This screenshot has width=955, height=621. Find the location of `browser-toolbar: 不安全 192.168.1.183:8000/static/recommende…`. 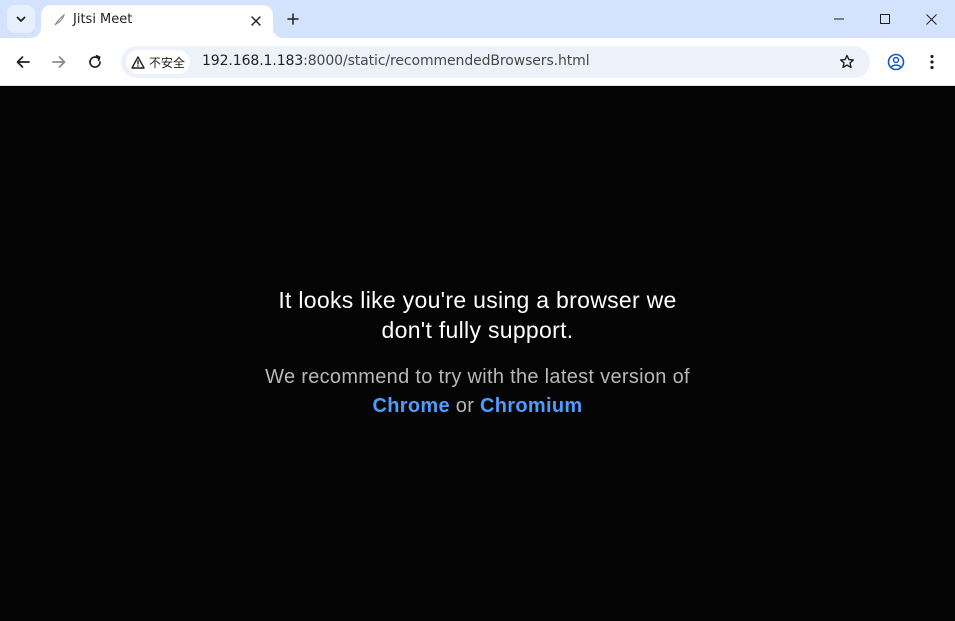

browser-toolbar: 不安全 192.168.1.183:8000/static/recommende… is located at coordinates (477, 62).